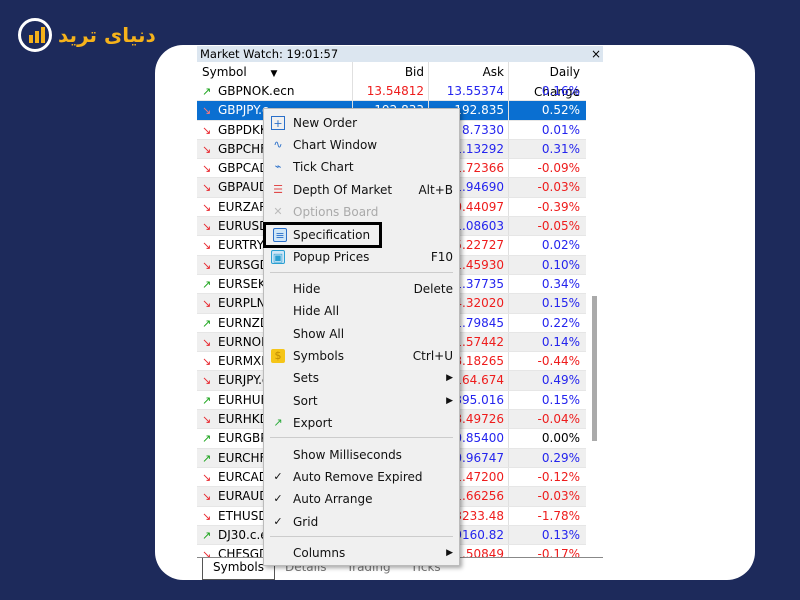 The image size is (800, 600). What do you see at coordinates (547, 361) in the screenshot?
I see `daily-change-cell: -0.44%` at bounding box center [547, 361].